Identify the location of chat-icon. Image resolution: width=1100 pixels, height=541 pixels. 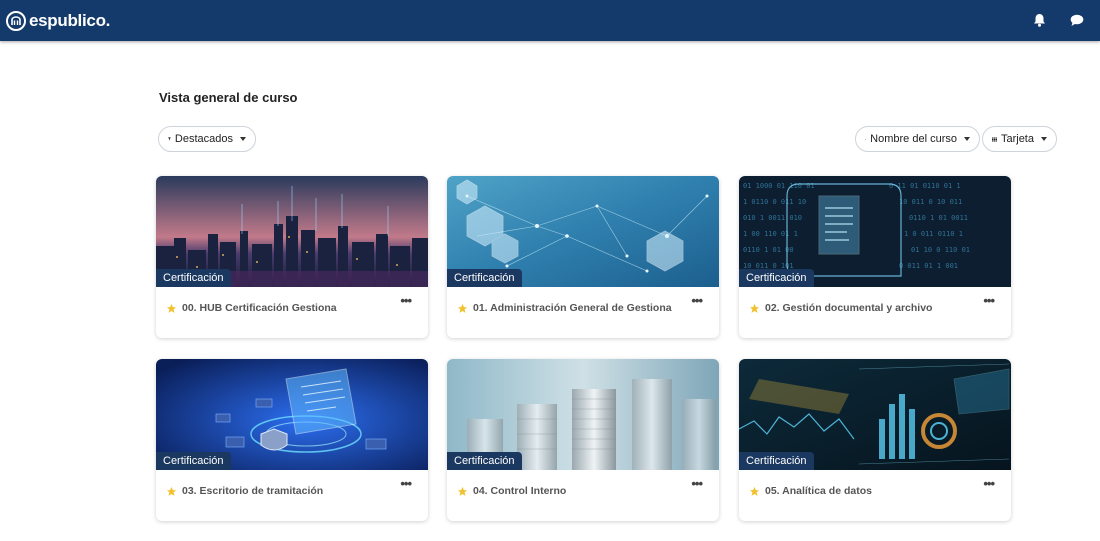
(1077, 20).